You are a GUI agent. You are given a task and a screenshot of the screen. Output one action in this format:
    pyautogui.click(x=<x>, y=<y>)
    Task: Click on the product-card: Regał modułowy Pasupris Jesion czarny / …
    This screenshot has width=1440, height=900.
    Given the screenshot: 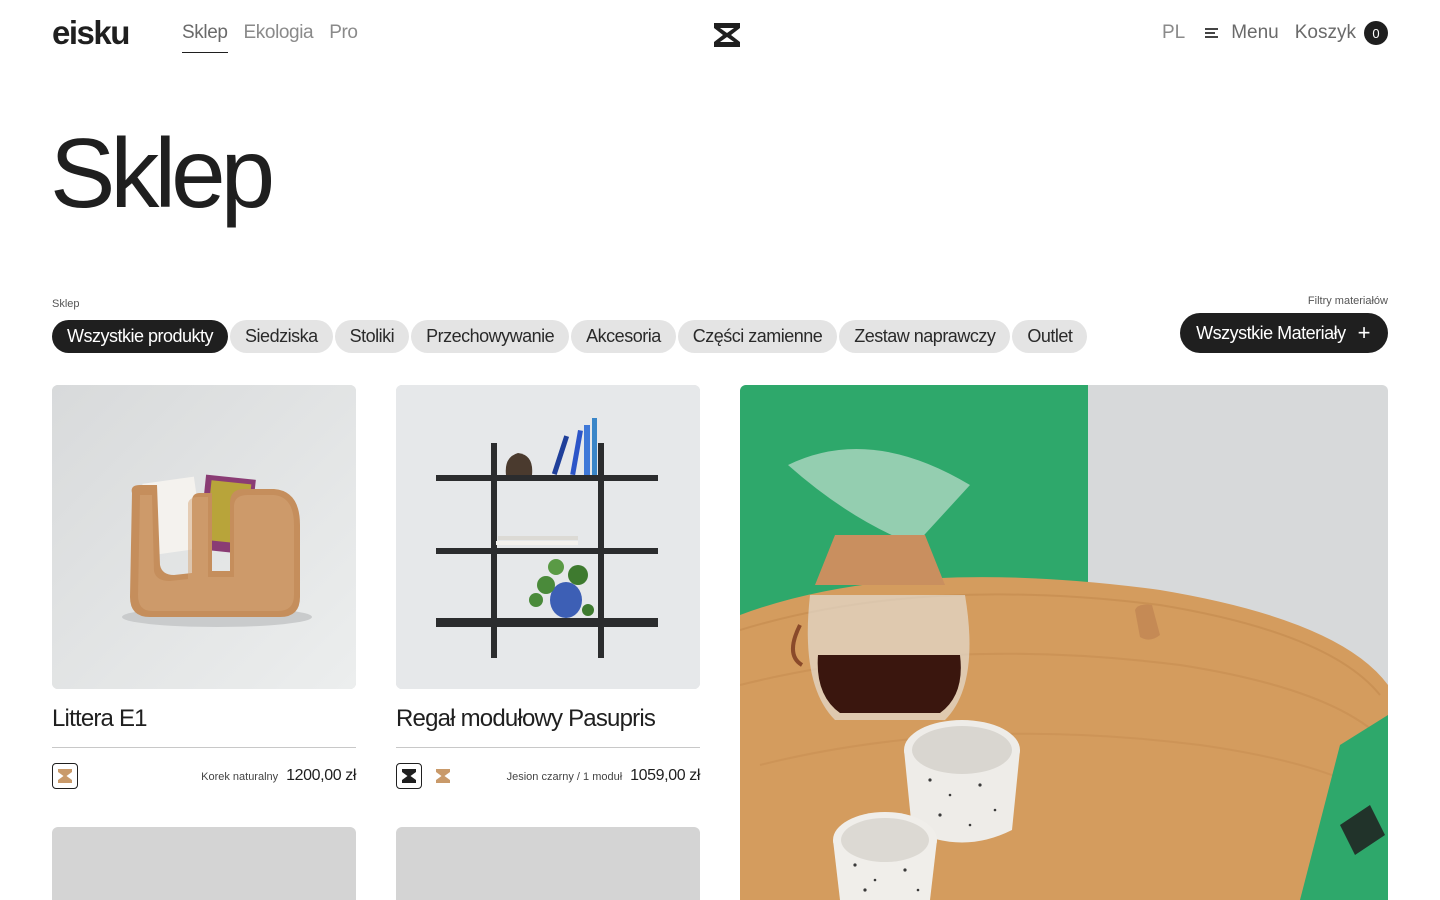 What is the action you would take?
    pyautogui.click(x=548, y=587)
    